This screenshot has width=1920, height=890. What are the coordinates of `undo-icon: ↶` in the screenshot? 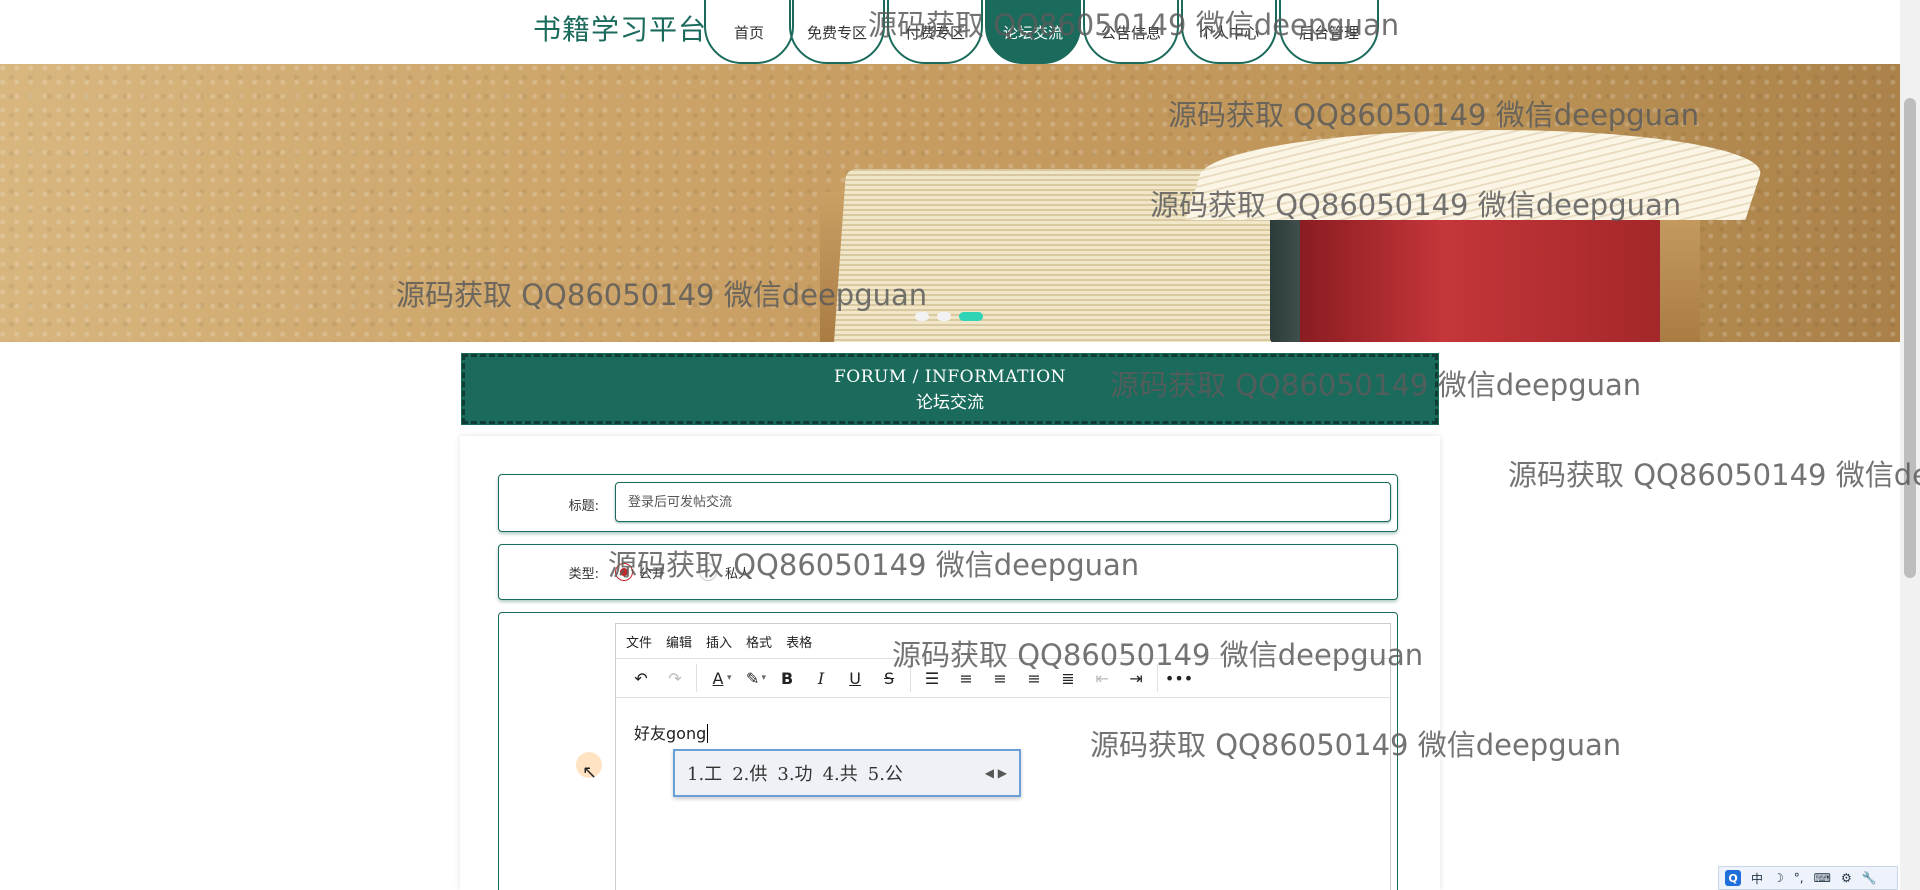 It's located at (641, 678).